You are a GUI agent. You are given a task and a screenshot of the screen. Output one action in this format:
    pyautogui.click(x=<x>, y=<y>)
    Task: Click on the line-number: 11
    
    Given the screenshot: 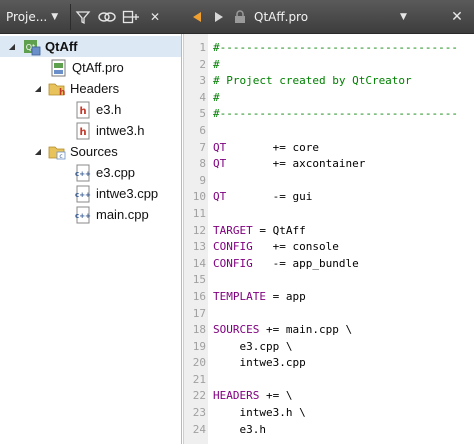 What is the action you would take?
    pyautogui.click(x=199, y=213)
    